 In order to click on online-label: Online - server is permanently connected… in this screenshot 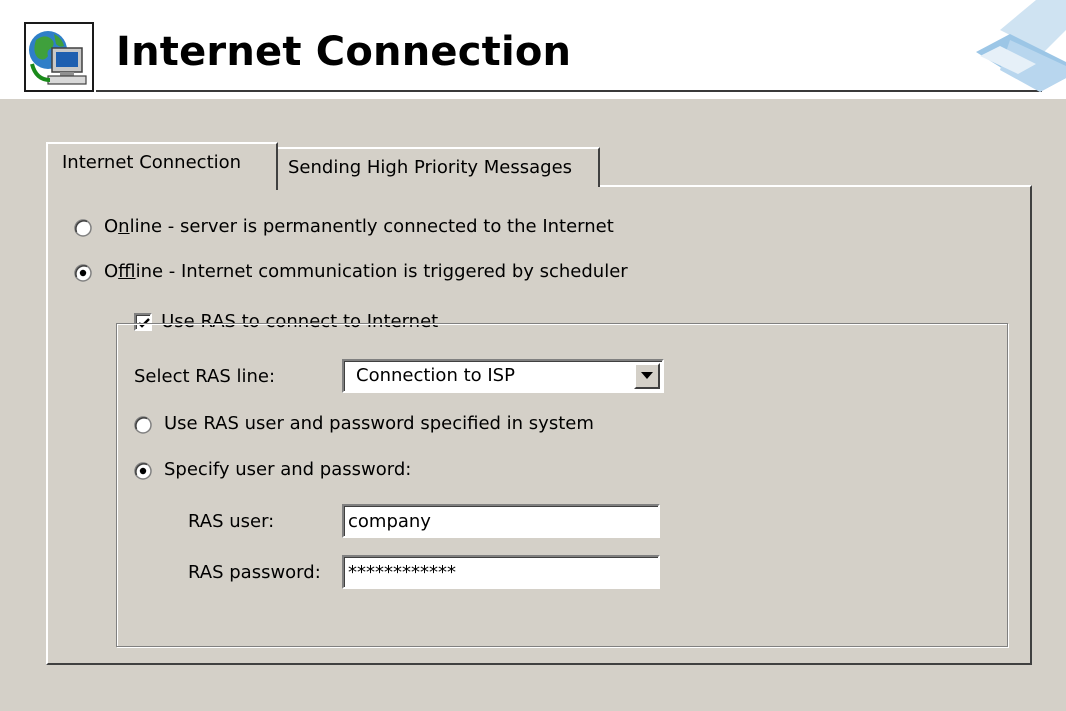, I will do `click(359, 226)`.